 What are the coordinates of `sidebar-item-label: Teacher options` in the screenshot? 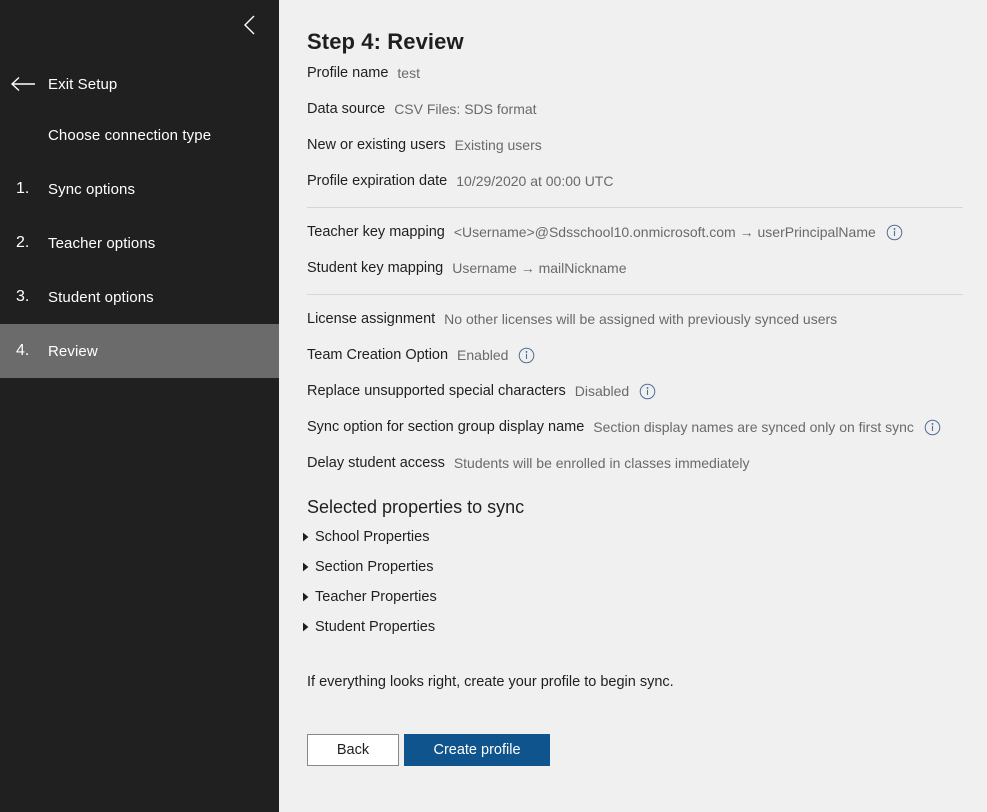 It's located at (102, 243).